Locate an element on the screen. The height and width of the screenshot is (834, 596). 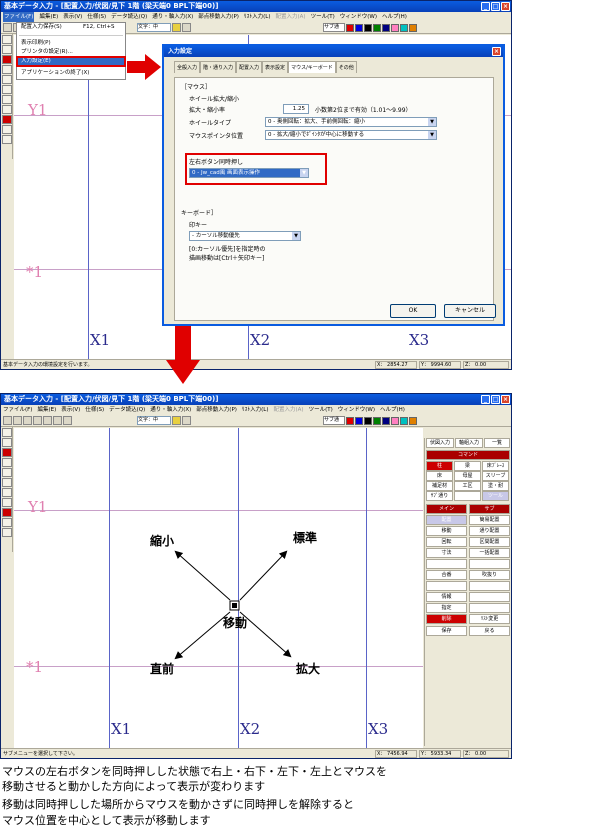
menu-spec: 仕様(S) is located at coordinates (96, 17).